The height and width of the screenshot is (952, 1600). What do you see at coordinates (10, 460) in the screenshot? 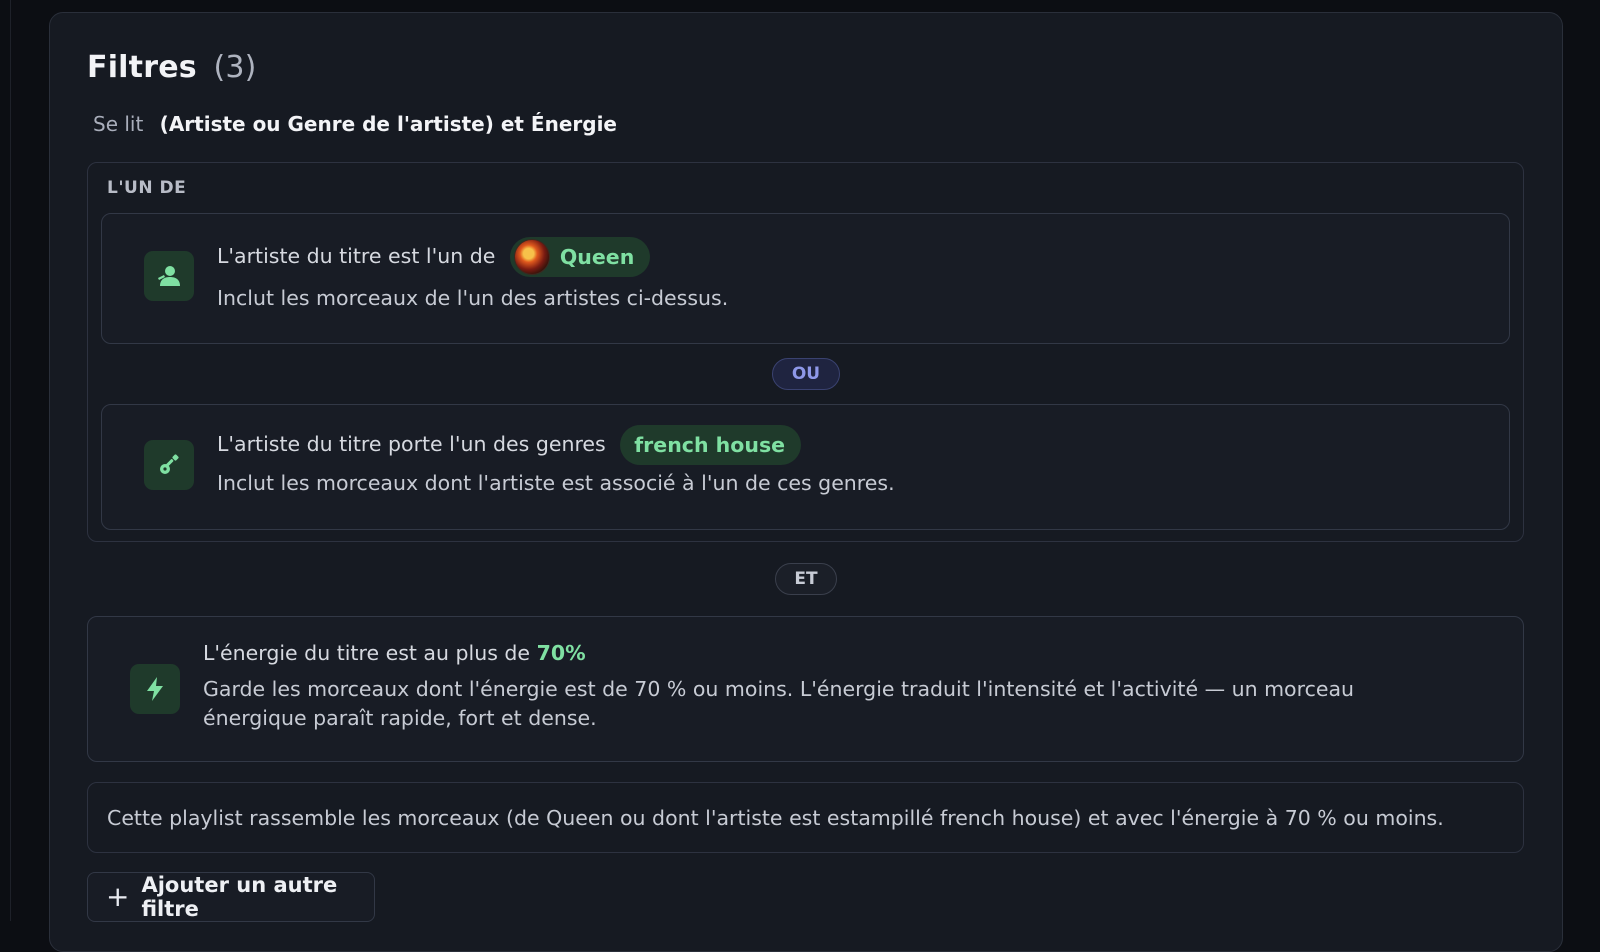
I see `left-rail-divider` at bounding box center [10, 460].